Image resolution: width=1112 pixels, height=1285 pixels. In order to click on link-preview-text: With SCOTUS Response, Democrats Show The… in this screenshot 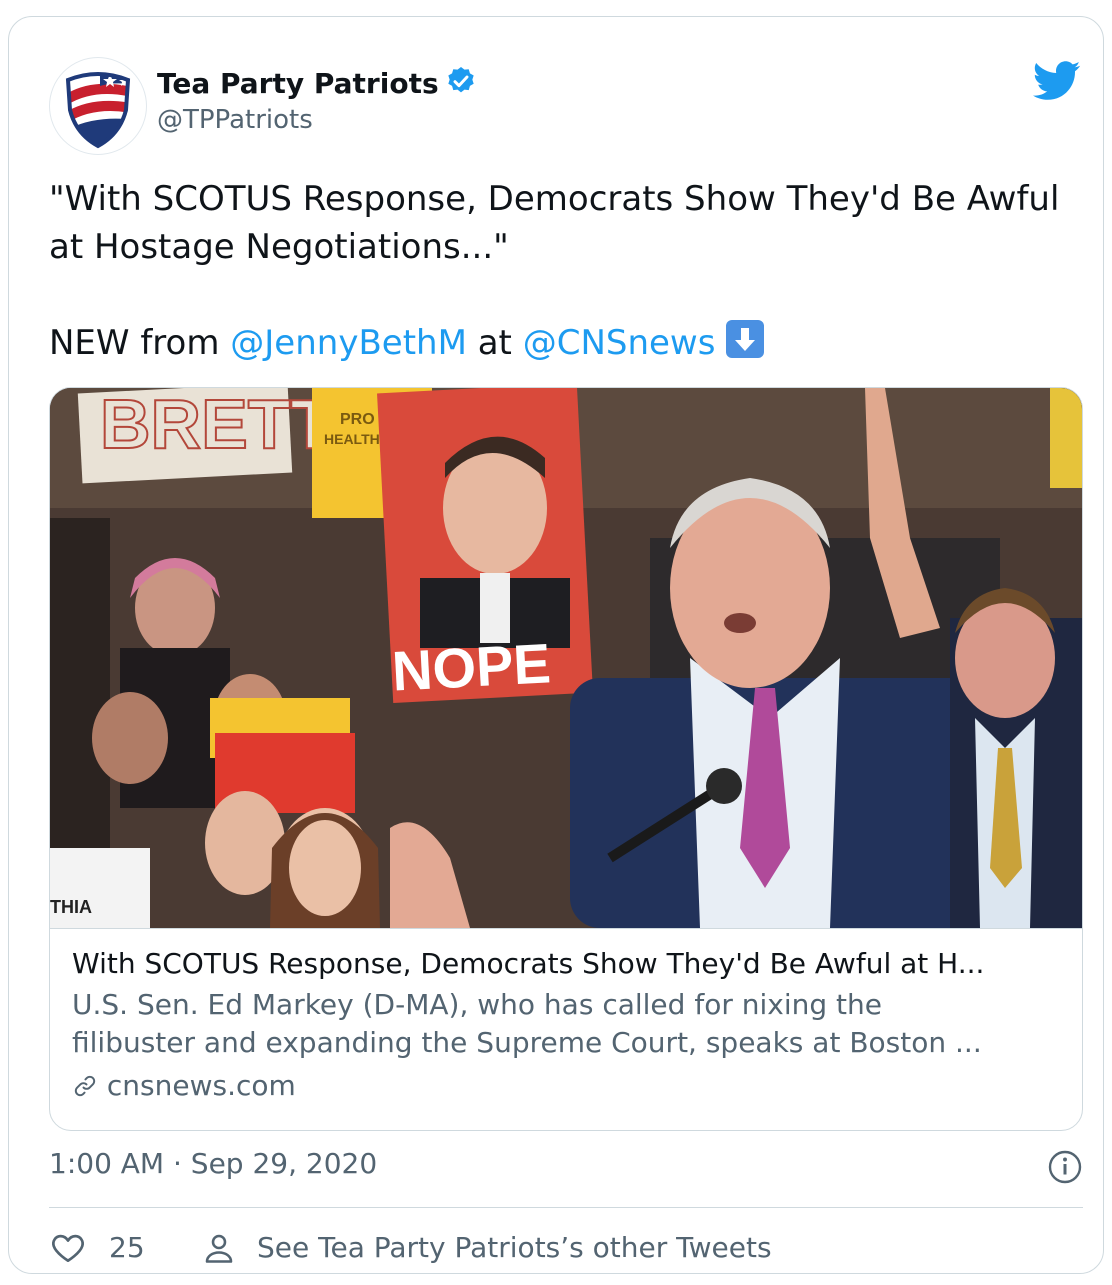, I will do `click(567, 1025)`.